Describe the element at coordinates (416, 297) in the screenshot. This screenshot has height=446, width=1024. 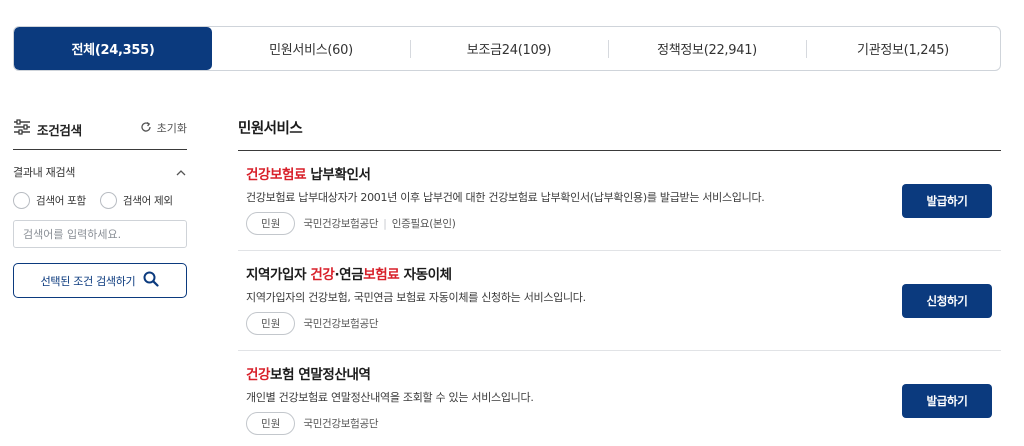
I see `item-description: 지역가입자의 건강보험, 국민연금 보험료 자동이체를 신청하는 서비스입니다.` at that location.